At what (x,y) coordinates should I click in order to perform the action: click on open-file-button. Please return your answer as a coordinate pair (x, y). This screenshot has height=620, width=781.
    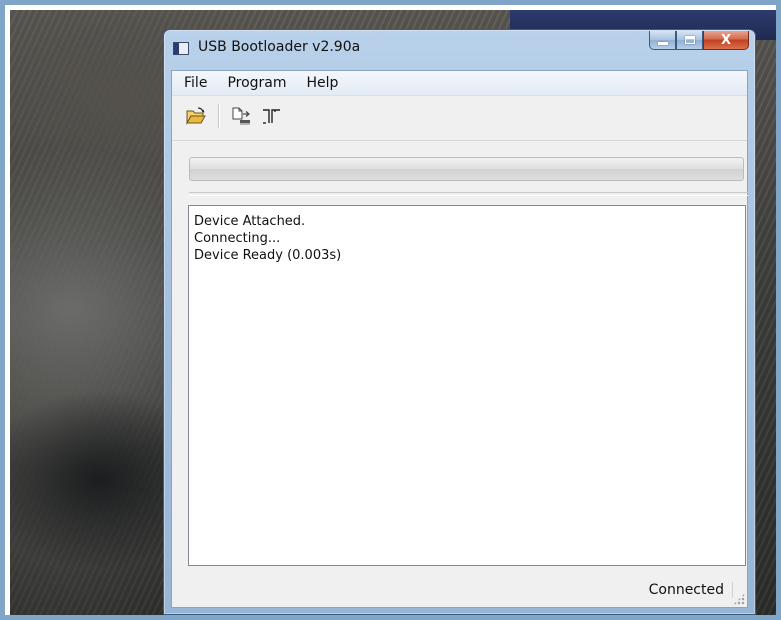
    Looking at the image, I should click on (196, 116).